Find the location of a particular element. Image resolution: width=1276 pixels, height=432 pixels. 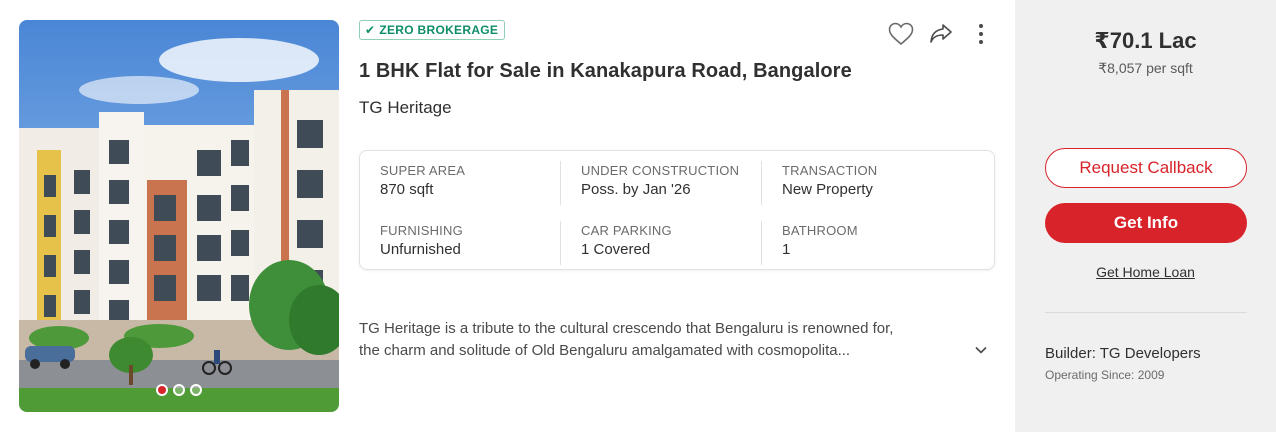

price-per-sqft: ₹8,057 per sqft is located at coordinates (1145, 68).